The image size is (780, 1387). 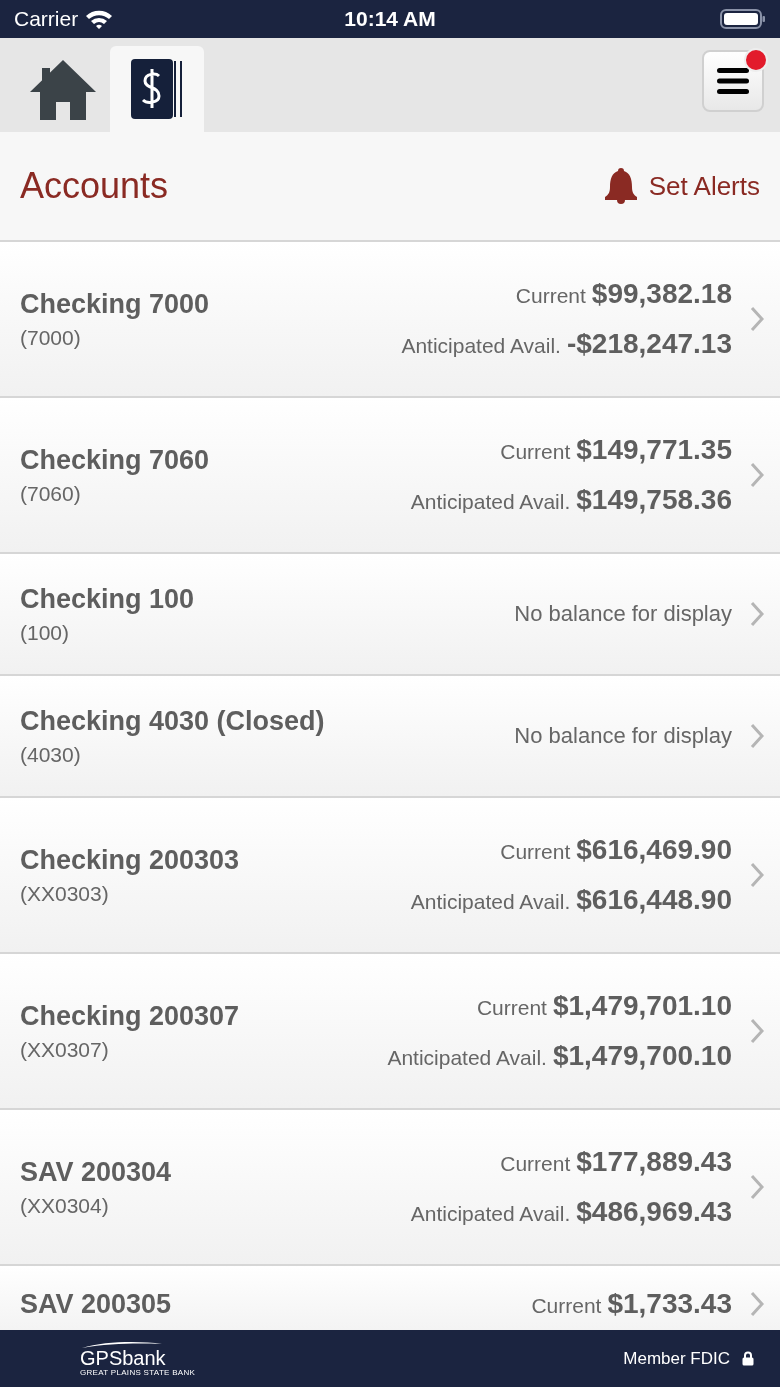 I want to click on carrier-label: Carrier, so click(x=46, y=19).